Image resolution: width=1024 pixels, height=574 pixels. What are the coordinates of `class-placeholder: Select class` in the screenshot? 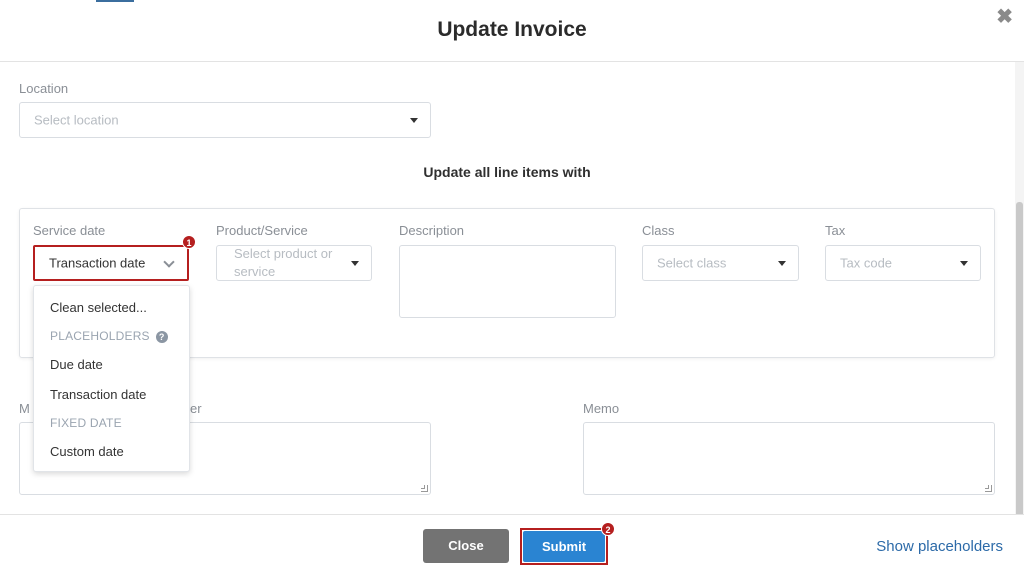 It's located at (692, 263).